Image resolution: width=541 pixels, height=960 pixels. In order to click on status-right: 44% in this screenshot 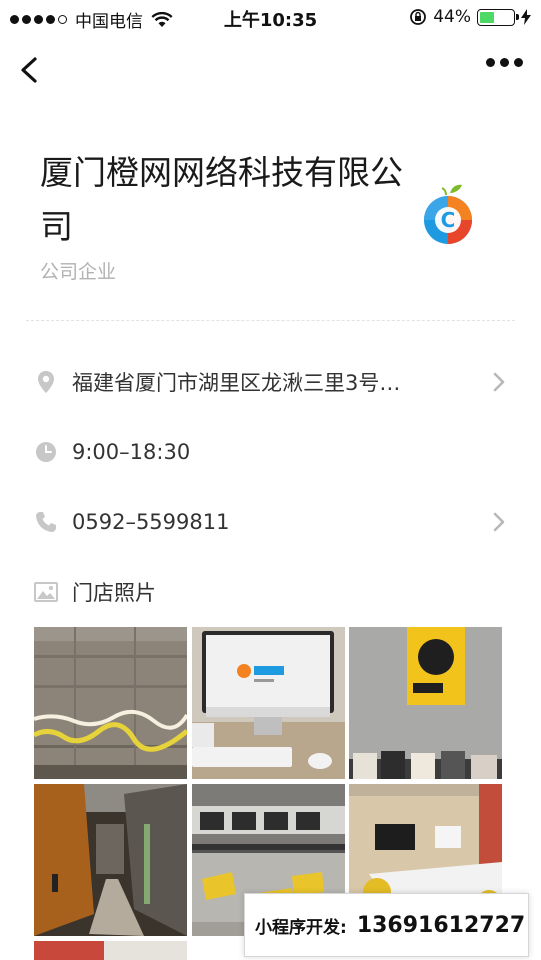, I will do `click(470, 17)`.